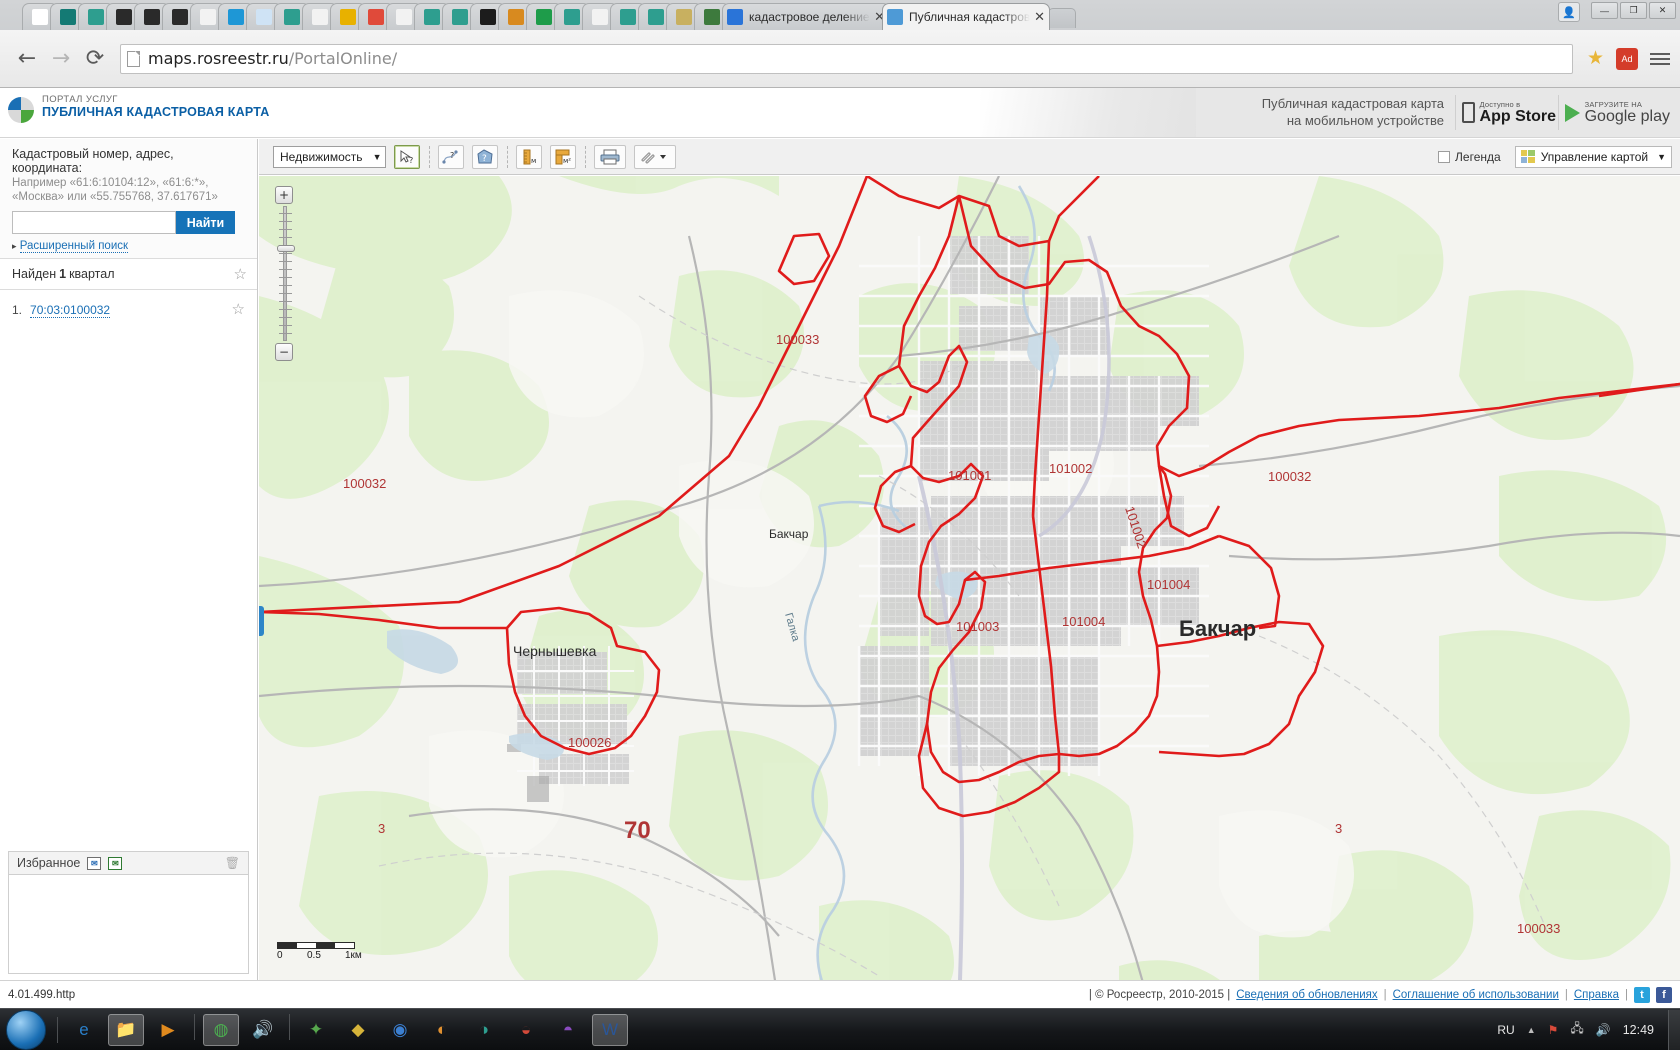  What do you see at coordinates (1616, 112) in the screenshot?
I see `google-play-button: ЗАГРУЗИТЕ НА Google play` at bounding box center [1616, 112].